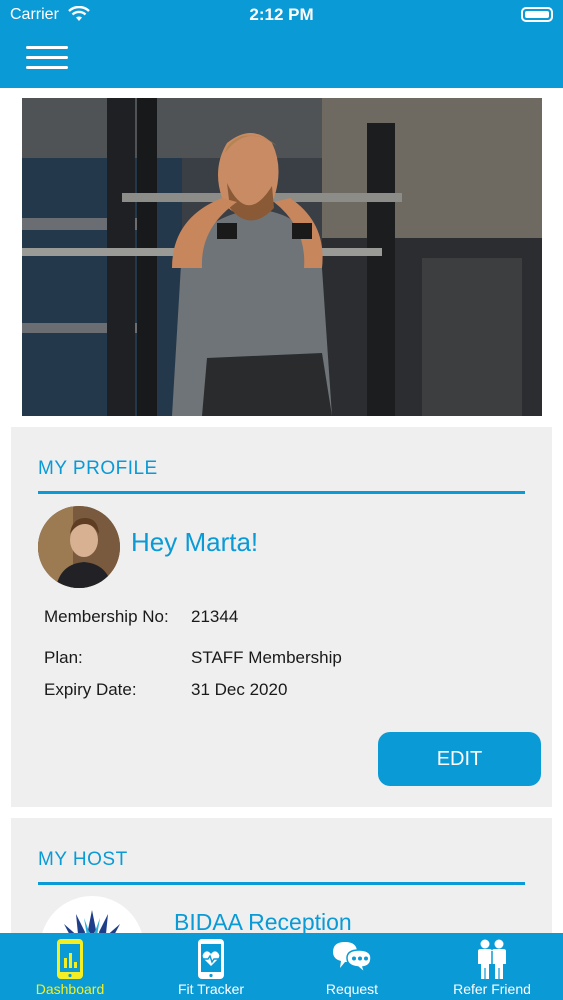 This screenshot has height=1000, width=563. What do you see at coordinates (459, 759) in the screenshot?
I see `edit-button: EDIT` at bounding box center [459, 759].